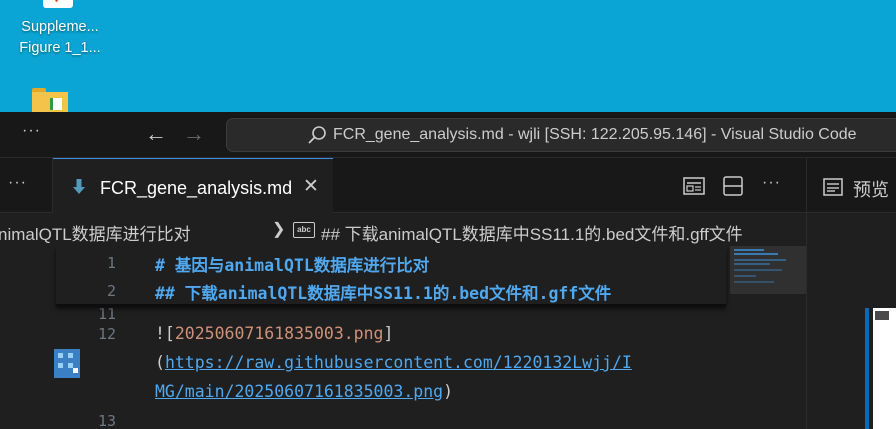  I want to click on folder-icon, so click(50, 100).